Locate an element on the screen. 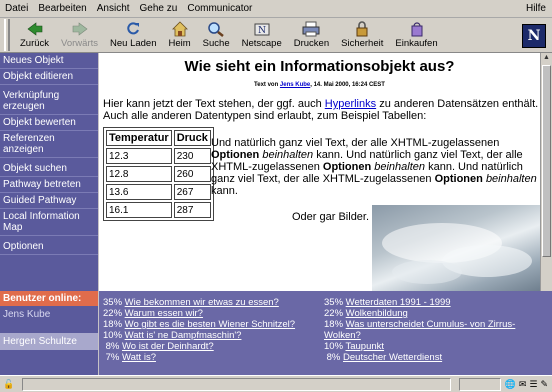 Image resolution: width=552 pixels, height=392 pixels. sidebar-item-referenzen-anzeigen: Referenzen anzeigen is located at coordinates (49, 144).